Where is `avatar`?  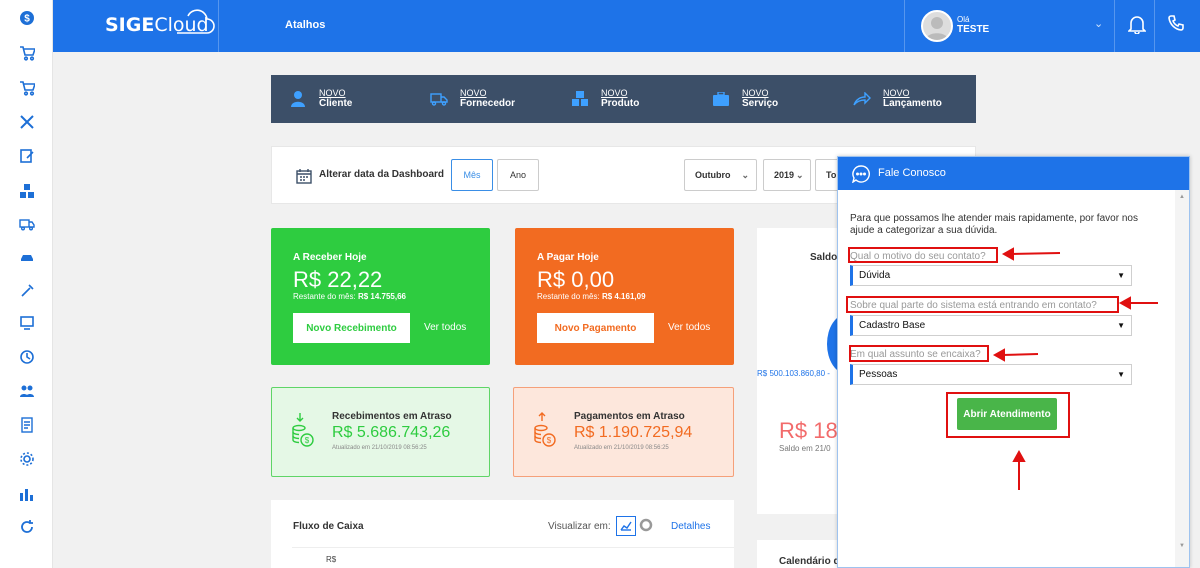 avatar is located at coordinates (937, 26).